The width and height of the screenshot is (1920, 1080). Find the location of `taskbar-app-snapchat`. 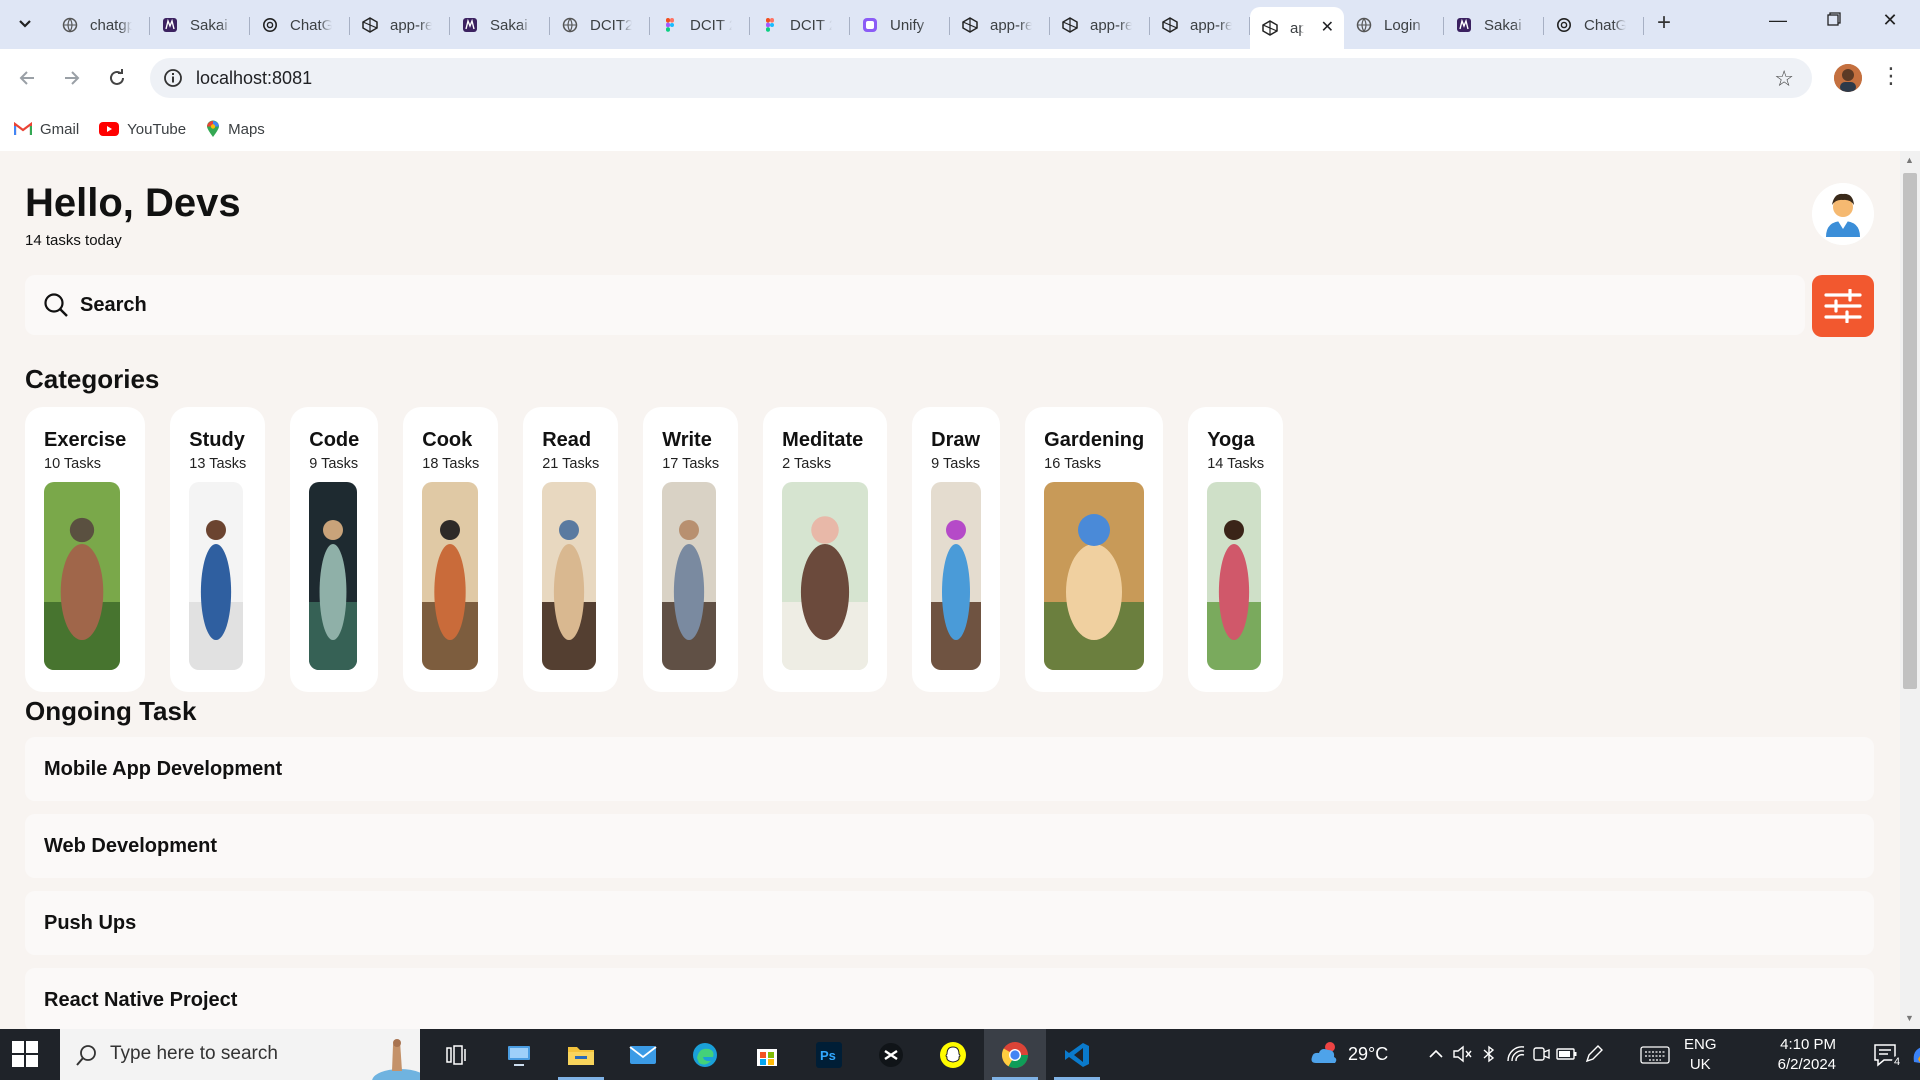

taskbar-app-snapchat is located at coordinates (953, 1054).